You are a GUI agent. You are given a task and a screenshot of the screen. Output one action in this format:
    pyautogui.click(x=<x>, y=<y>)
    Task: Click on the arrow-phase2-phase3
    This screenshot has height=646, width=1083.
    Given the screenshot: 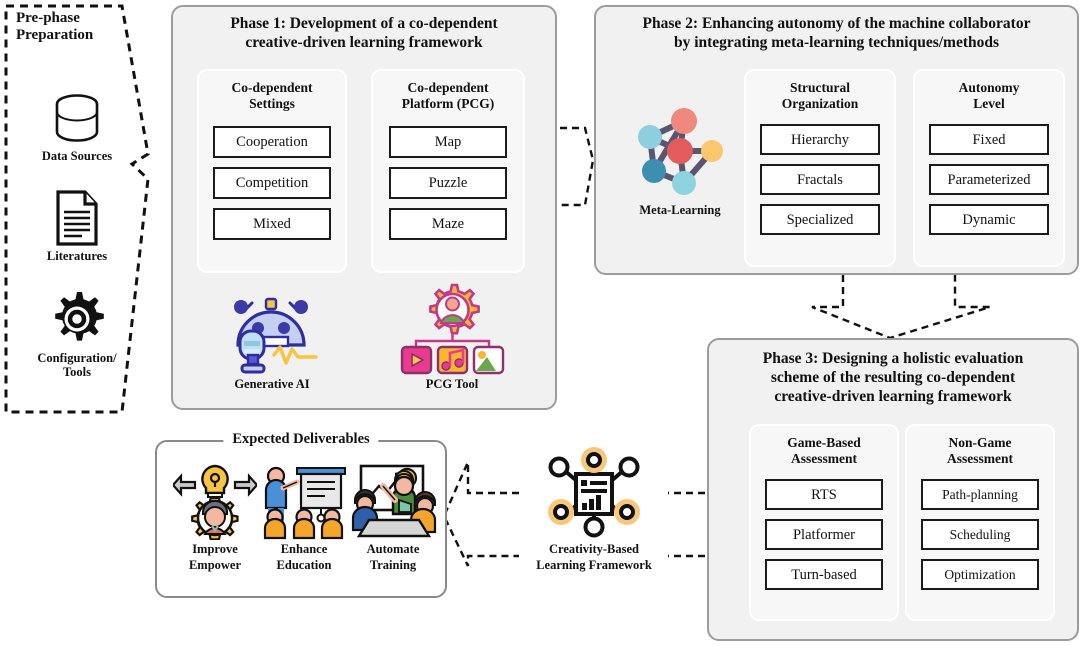 What is the action you would take?
    pyautogui.click(x=901, y=307)
    